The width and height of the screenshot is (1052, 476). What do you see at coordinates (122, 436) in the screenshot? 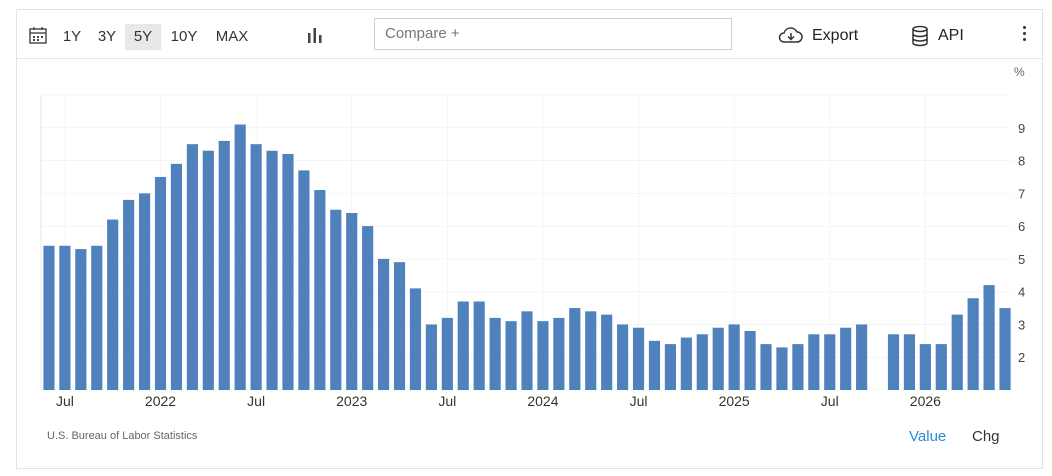
I see `source-label: U.S. Bureau of Labor Statistics` at bounding box center [122, 436].